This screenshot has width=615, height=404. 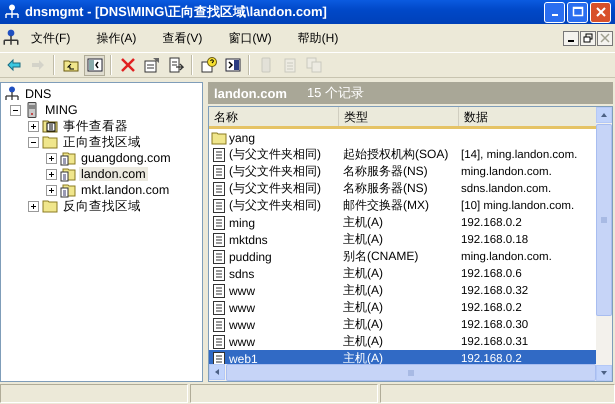 I want to click on menu-item: 窗口(W), so click(x=251, y=38).